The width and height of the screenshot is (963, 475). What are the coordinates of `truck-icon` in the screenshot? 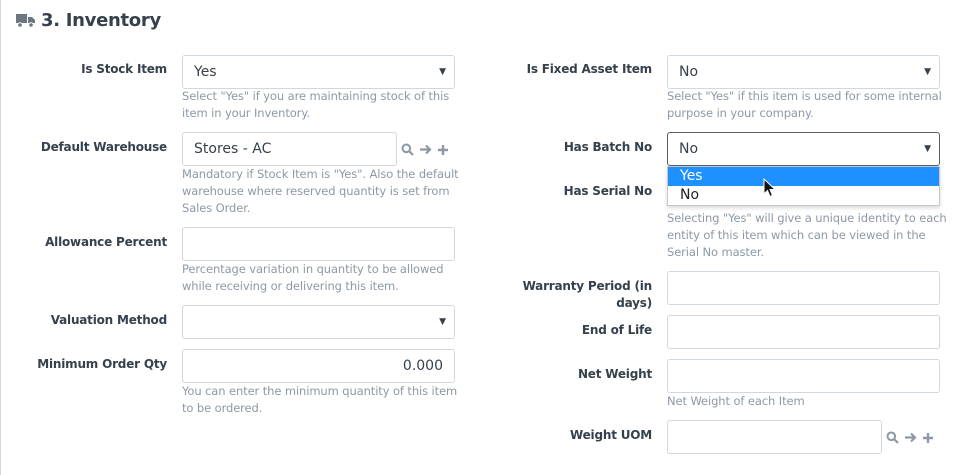 It's located at (26, 20).